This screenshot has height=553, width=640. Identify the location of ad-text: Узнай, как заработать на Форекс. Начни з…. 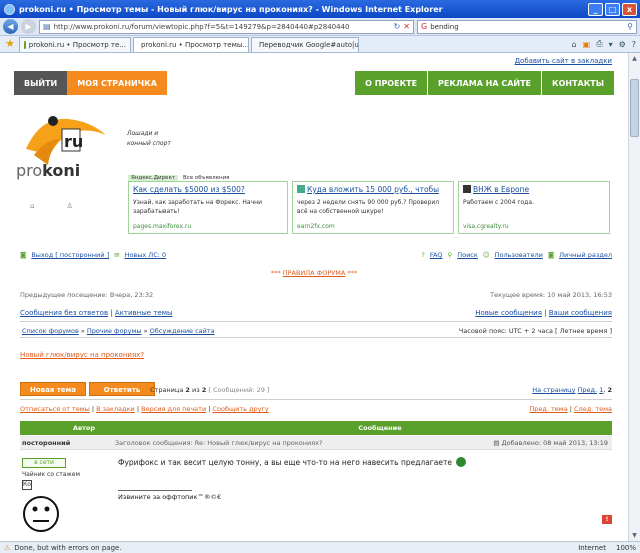
(197, 207).